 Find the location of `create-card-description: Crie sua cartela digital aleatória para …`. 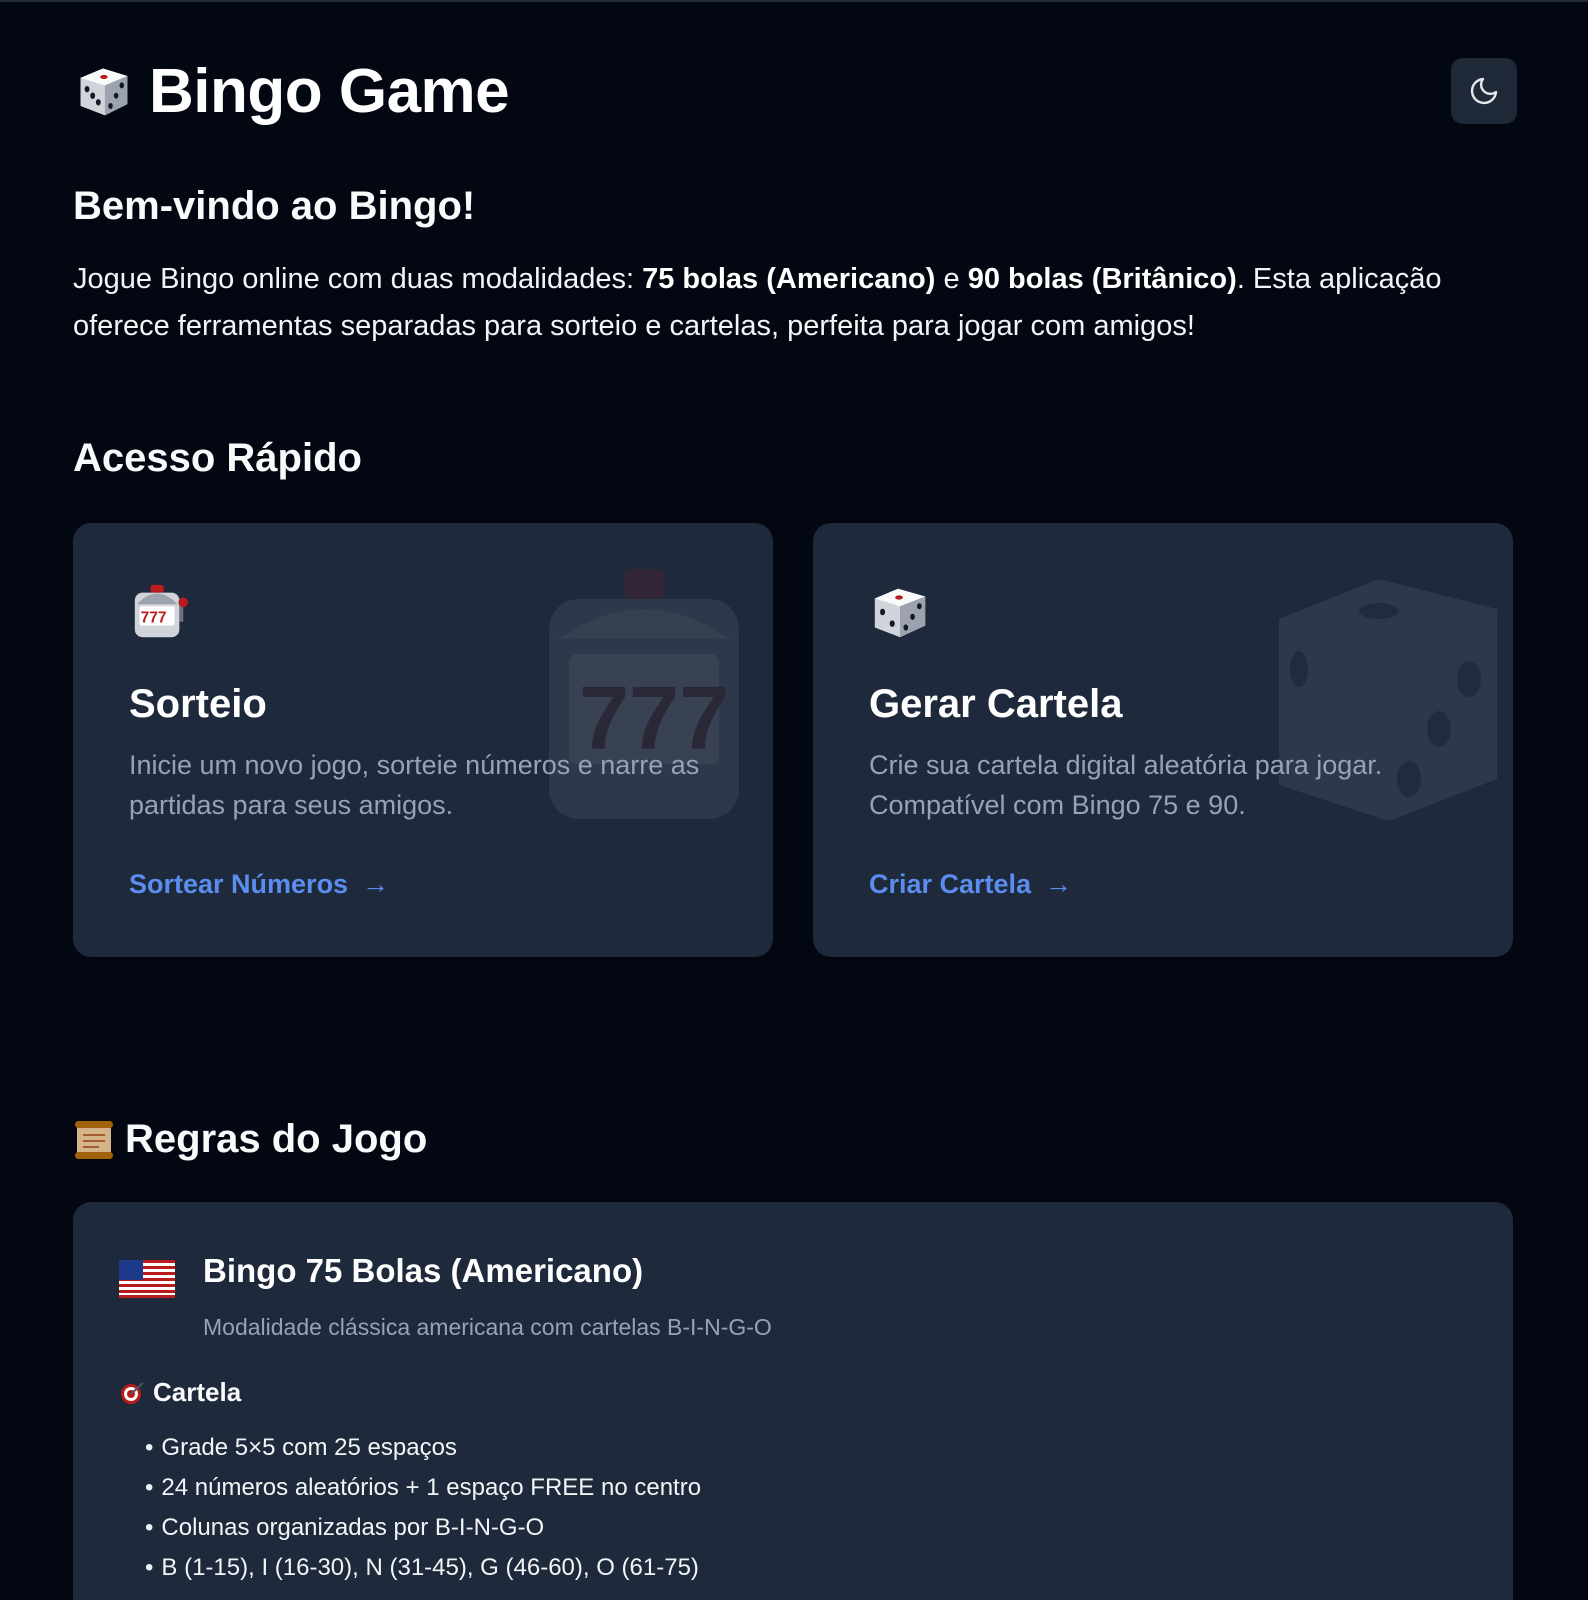

create-card-description: Crie sua cartela digital aleatória para … is located at coordinates (1126, 785).